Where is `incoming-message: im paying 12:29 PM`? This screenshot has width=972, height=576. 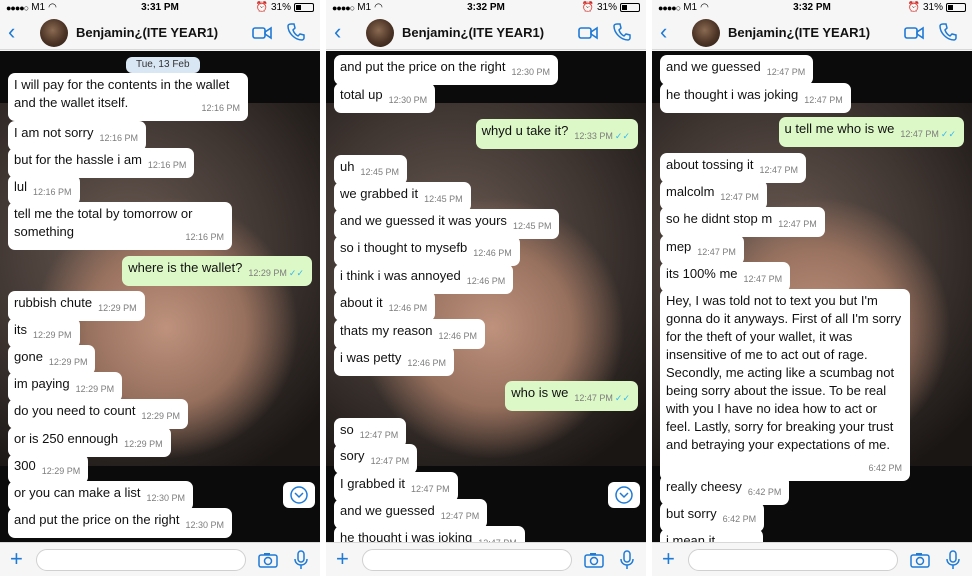 incoming-message: im paying 12:29 PM is located at coordinates (65, 387).